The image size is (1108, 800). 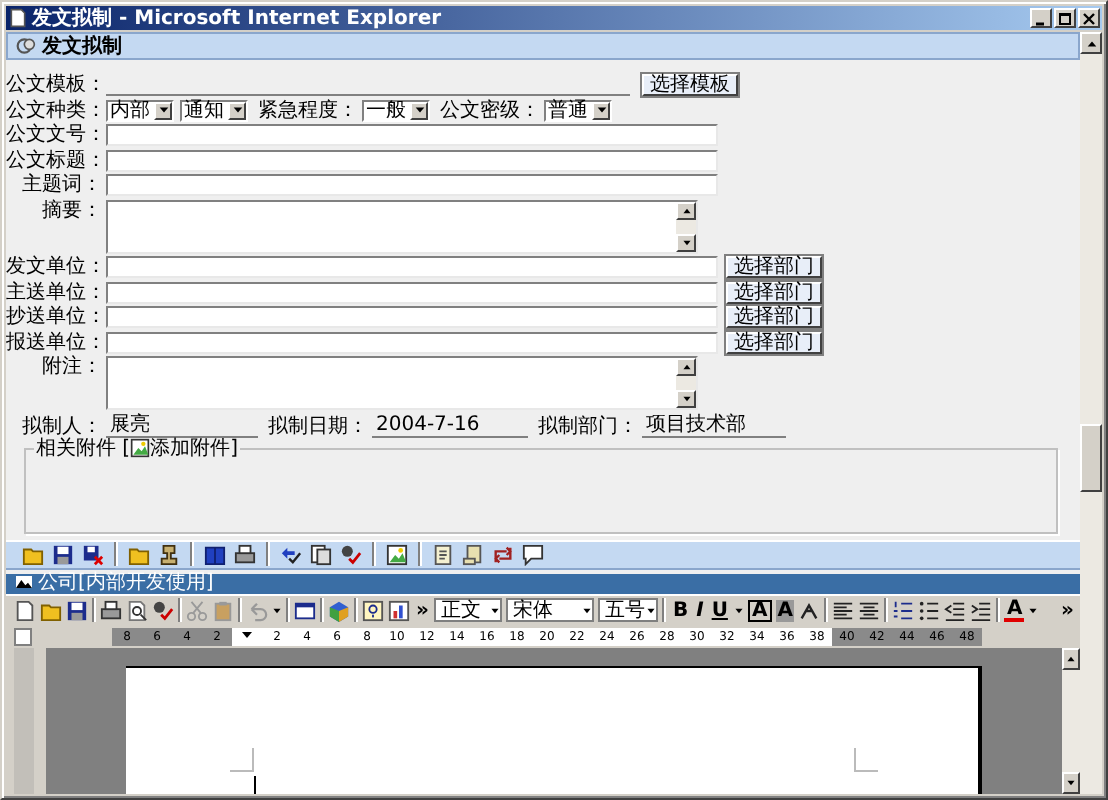 I want to click on bullet-list-icon, so click(x=929, y=610).